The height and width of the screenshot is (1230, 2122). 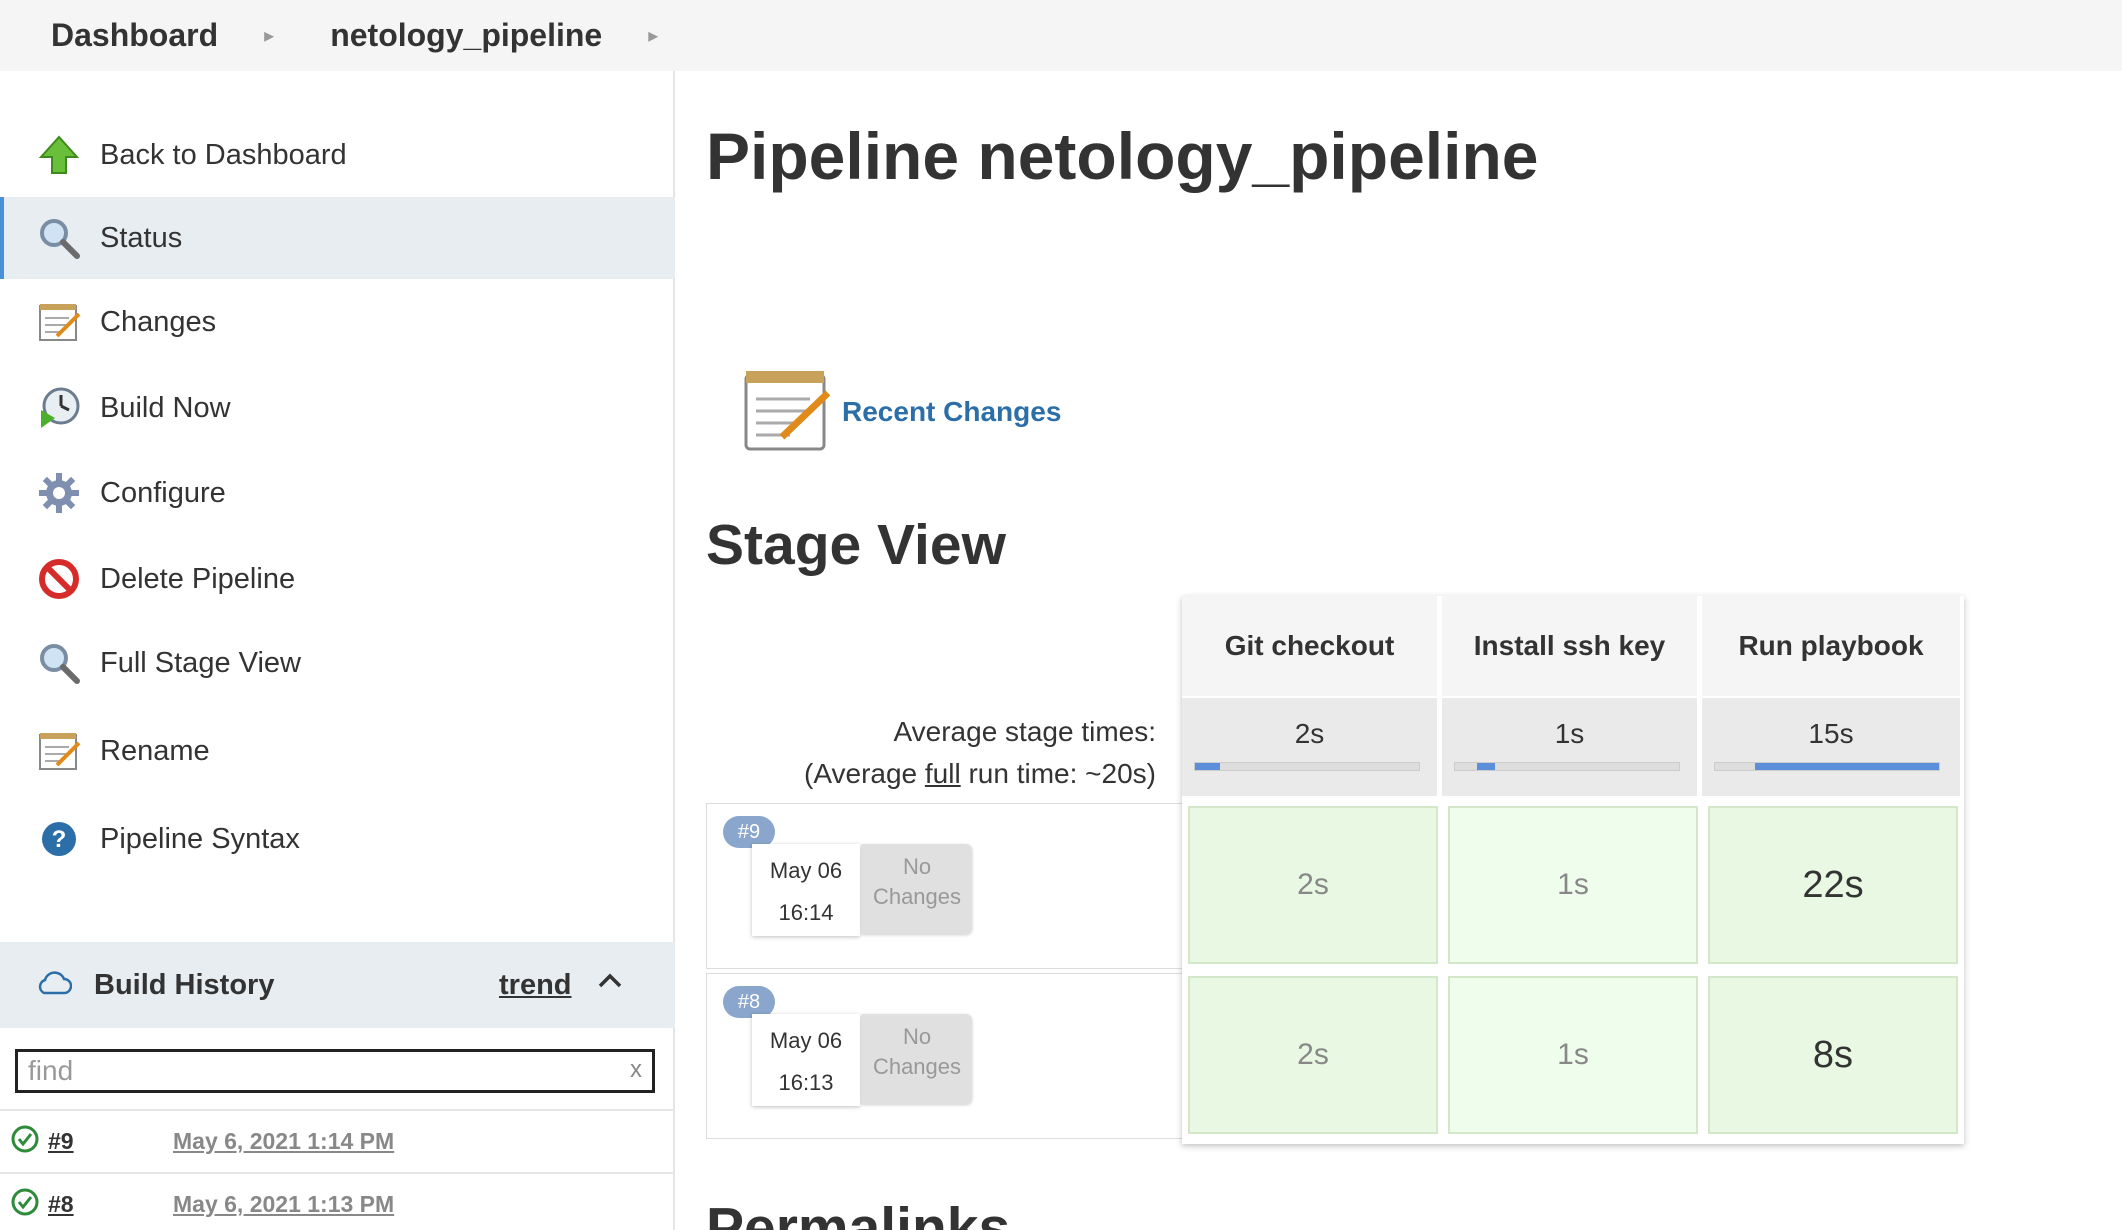 What do you see at coordinates (1571, 646) in the screenshot?
I see `stage-header: Install ssh key` at bounding box center [1571, 646].